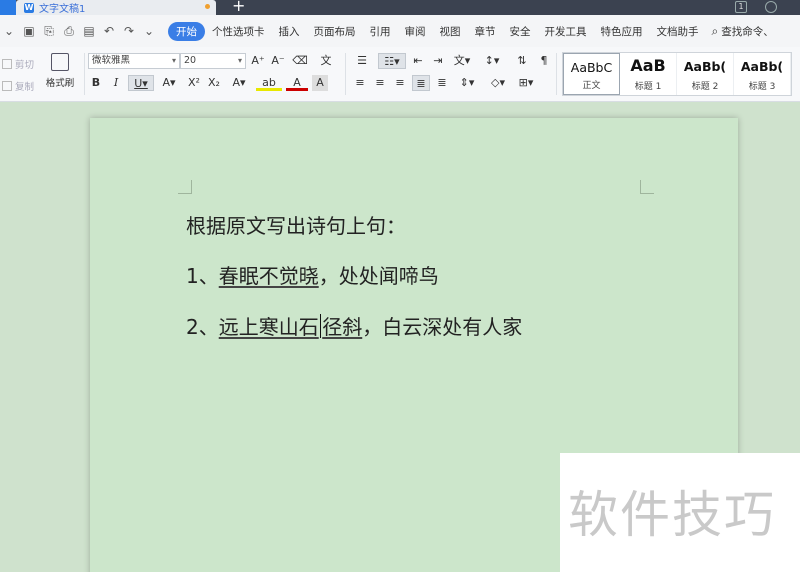 This screenshot has height=572, width=800. I want to click on print-preview-icon: ▤, so click(89, 31).